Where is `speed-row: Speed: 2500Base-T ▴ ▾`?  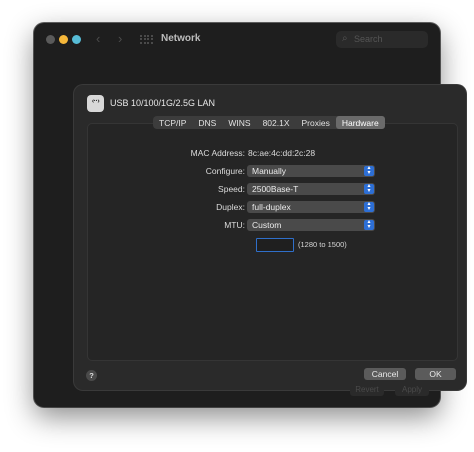
speed-row: Speed: 2500Base-T ▴ ▾ is located at coordinates (272, 189).